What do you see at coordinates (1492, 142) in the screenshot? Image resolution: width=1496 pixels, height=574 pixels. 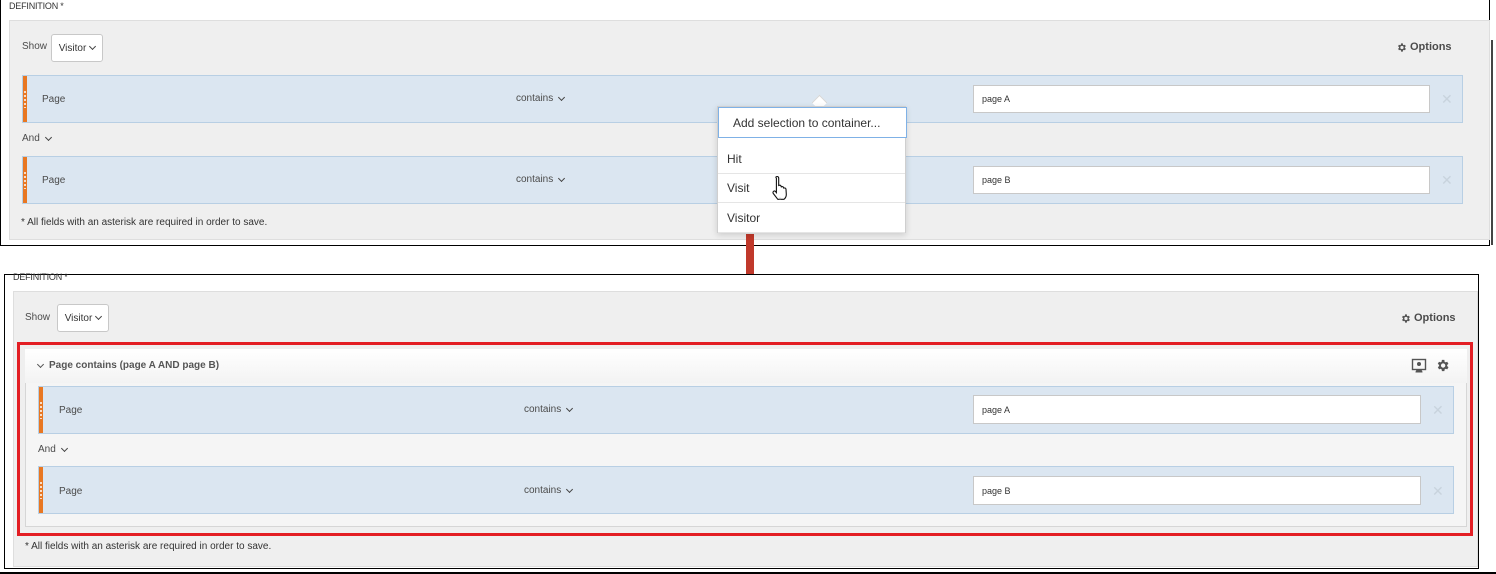 I see `window-edge` at bounding box center [1492, 142].